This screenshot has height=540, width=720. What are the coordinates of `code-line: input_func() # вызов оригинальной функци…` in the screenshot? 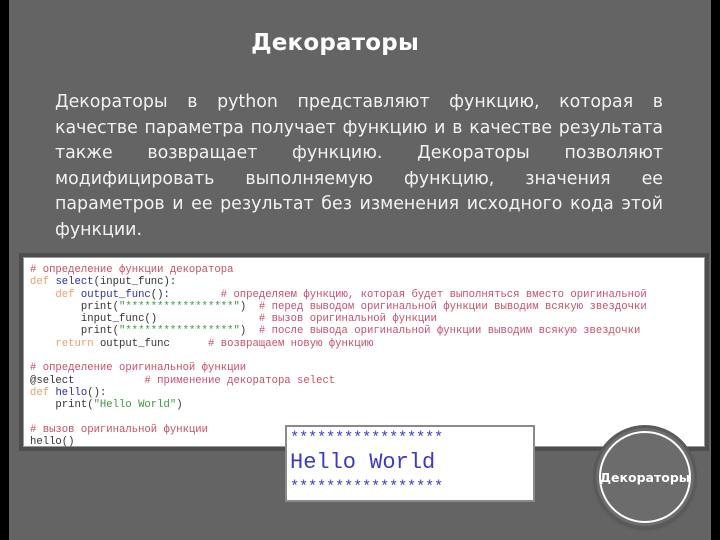 It's located at (367, 319).